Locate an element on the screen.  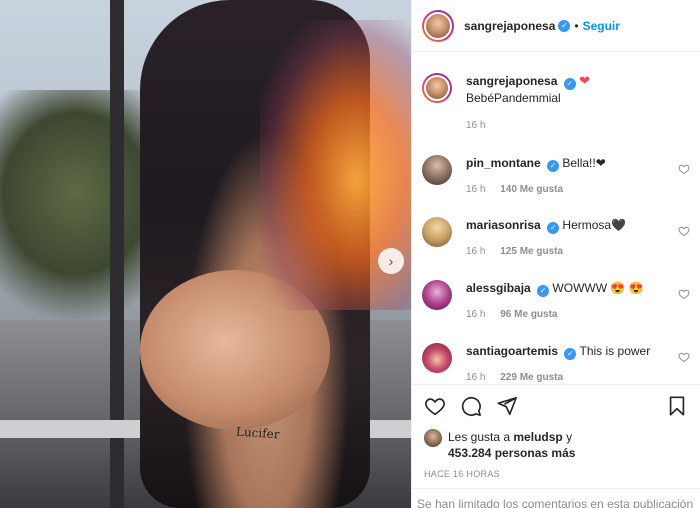
caption-time: 16 h is located at coordinates (476, 125).